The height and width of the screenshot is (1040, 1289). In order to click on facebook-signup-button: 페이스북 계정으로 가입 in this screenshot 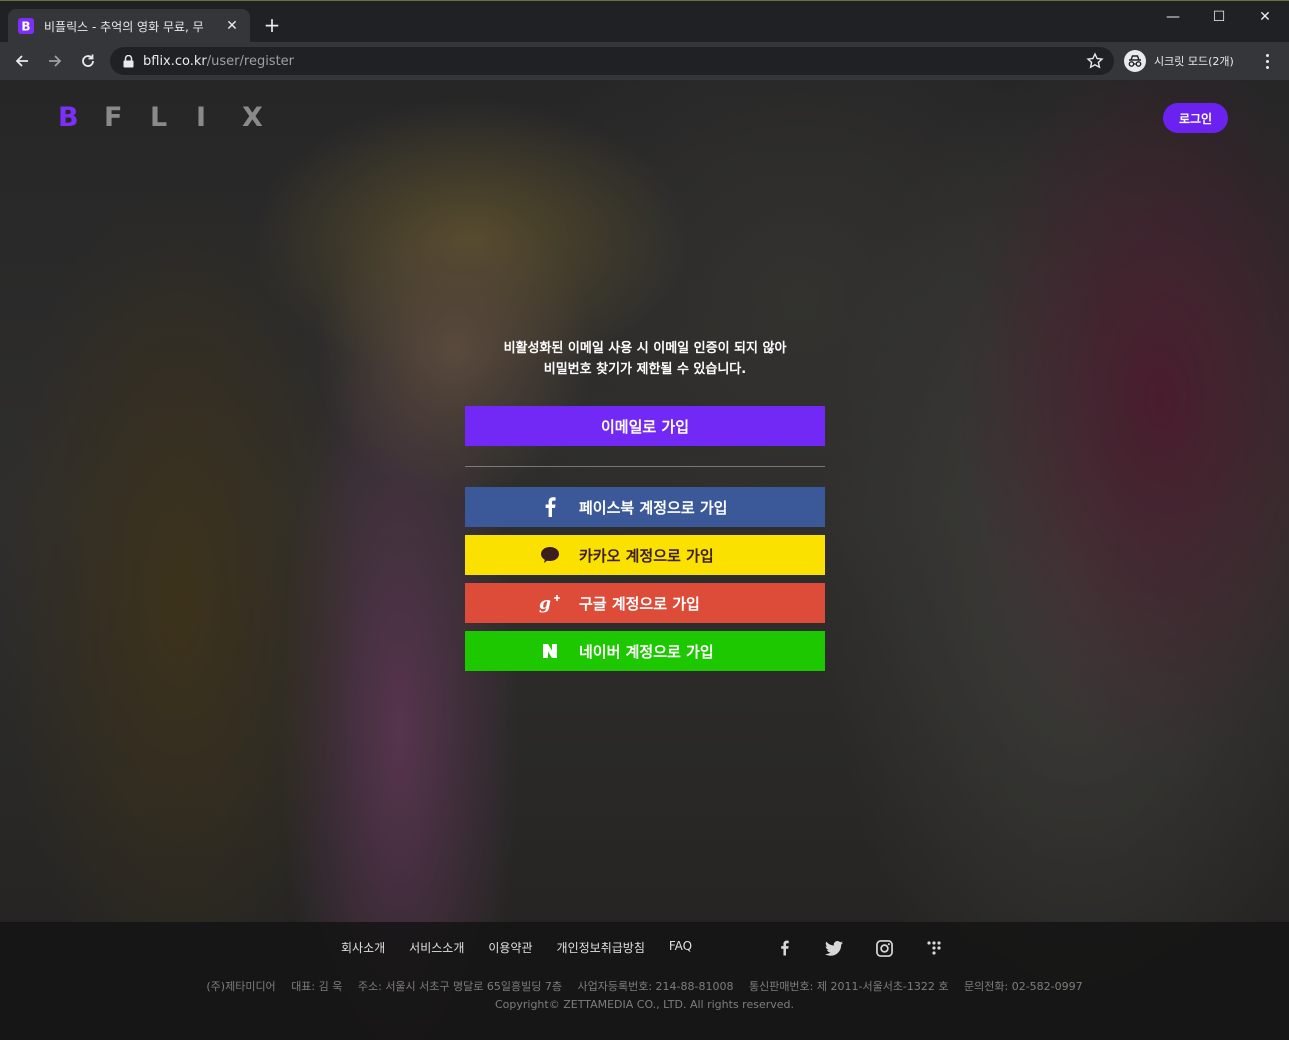, I will do `click(645, 507)`.